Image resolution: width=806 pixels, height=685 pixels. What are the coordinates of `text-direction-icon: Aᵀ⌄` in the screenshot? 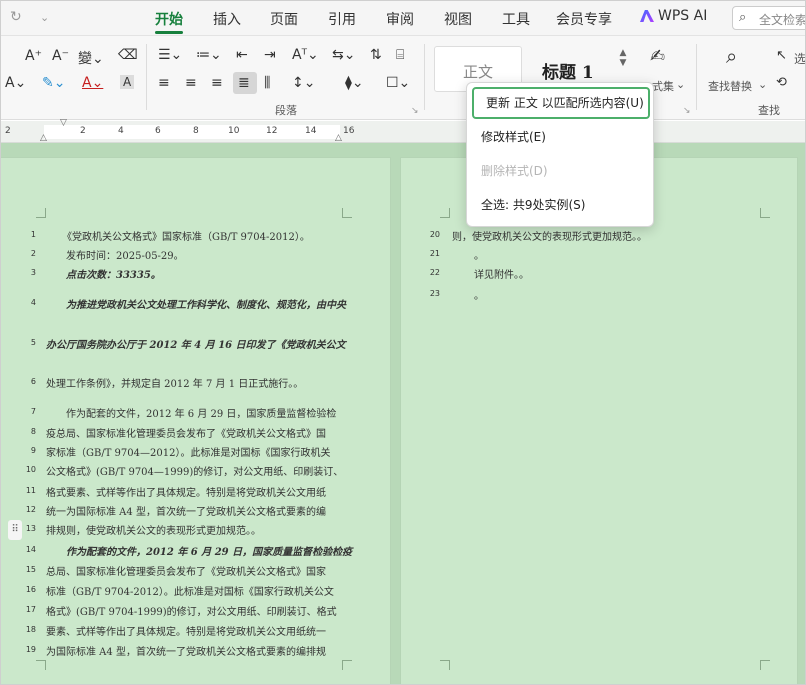 It's located at (305, 55).